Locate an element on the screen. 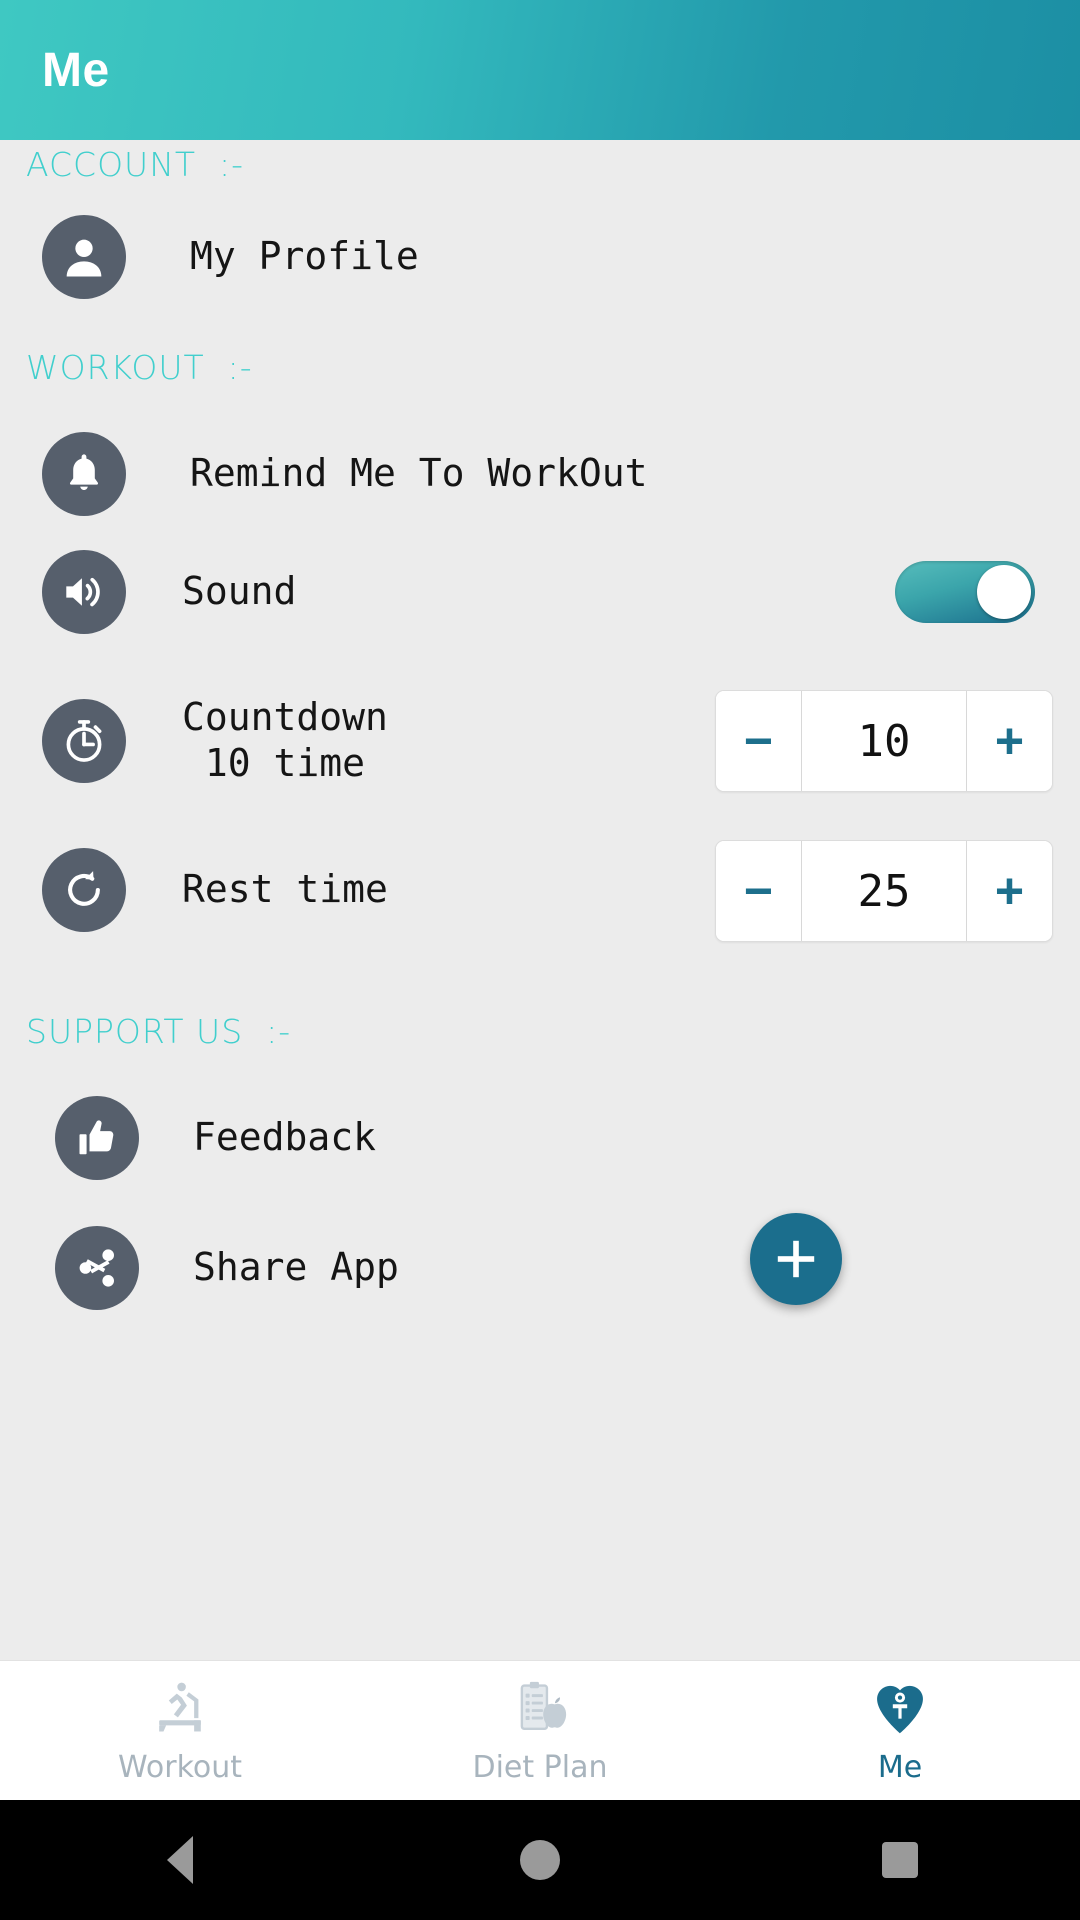 This screenshot has height=1920, width=1080. plus-icon is located at coordinates (796, 1259).